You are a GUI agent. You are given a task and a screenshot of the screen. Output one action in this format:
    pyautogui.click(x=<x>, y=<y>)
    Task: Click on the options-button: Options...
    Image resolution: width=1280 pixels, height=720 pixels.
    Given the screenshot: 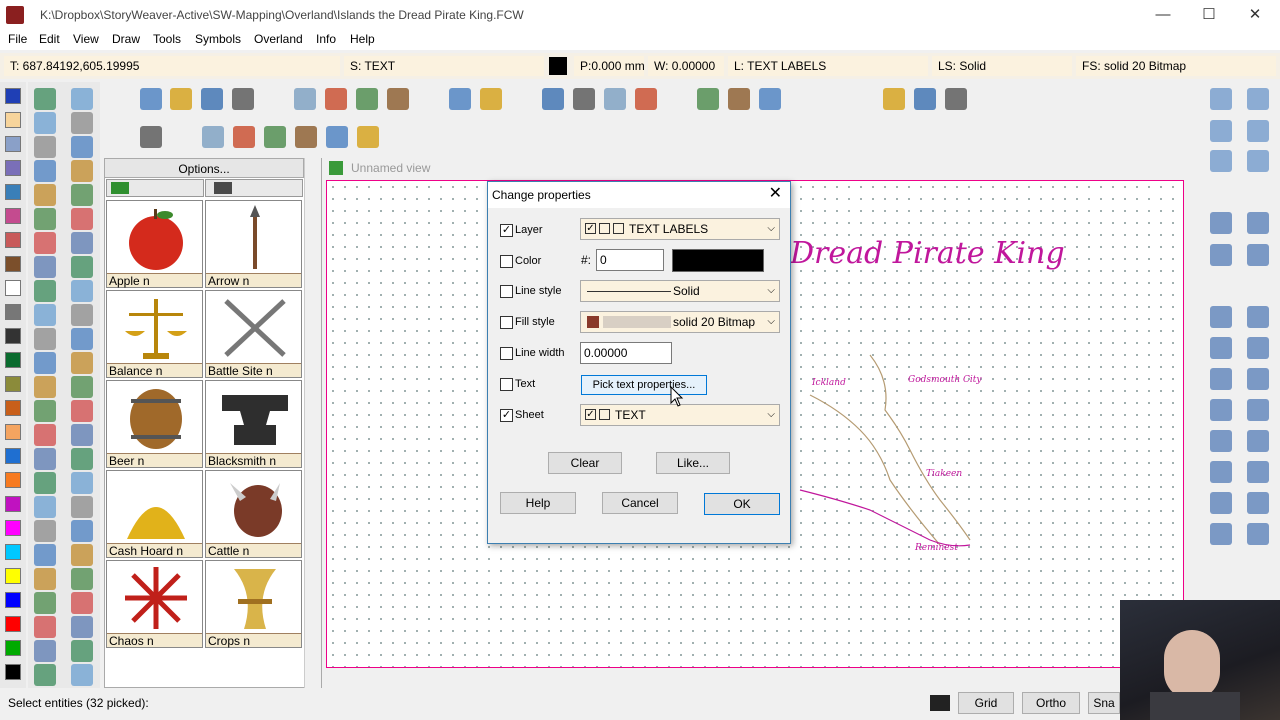 What is the action you would take?
    pyautogui.click(x=204, y=168)
    